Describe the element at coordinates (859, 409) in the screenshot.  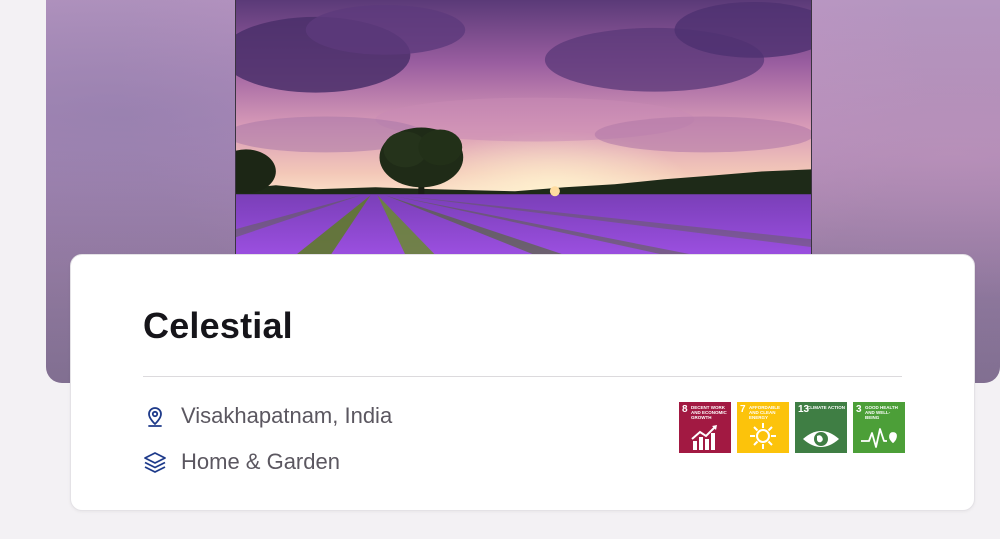
I see `sdg-number: 3` at that location.